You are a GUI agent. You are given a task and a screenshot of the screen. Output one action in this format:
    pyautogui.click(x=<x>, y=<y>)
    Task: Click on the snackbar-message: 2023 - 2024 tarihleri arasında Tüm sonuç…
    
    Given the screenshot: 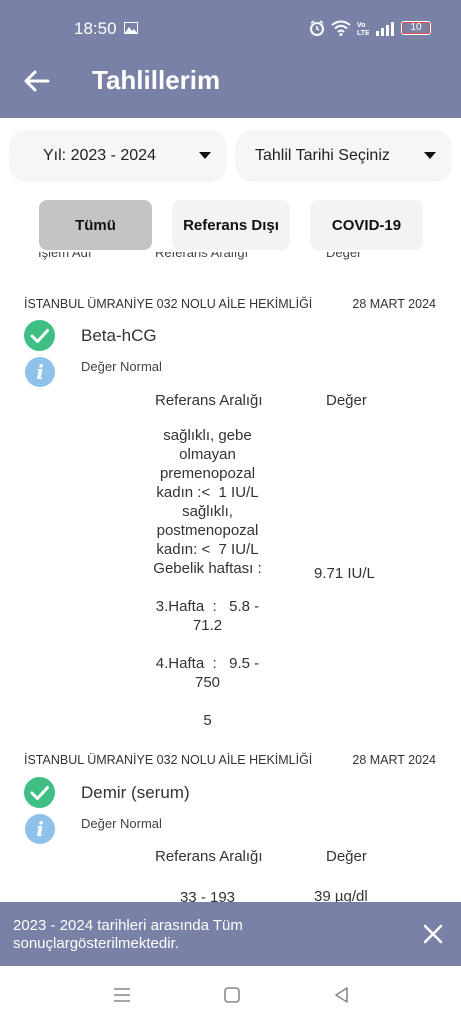 What is the action you would take?
    pyautogui.click(x=128, y=934)
    